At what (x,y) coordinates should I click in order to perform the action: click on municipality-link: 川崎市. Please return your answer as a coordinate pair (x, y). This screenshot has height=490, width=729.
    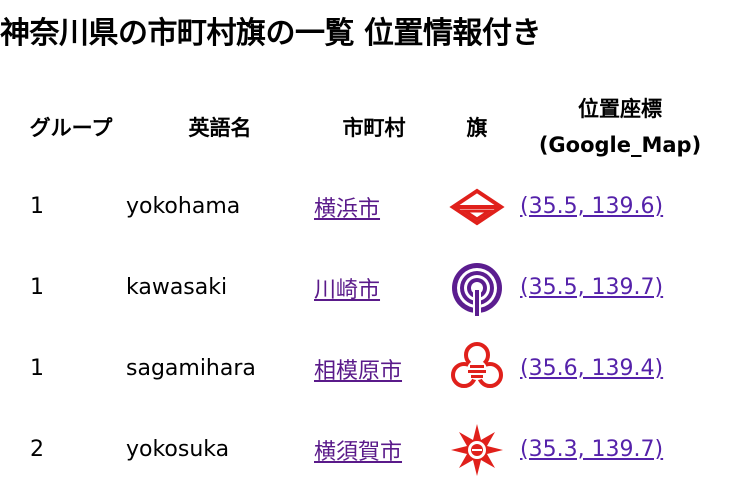
    Looking at the image, I should click on (347, 290).